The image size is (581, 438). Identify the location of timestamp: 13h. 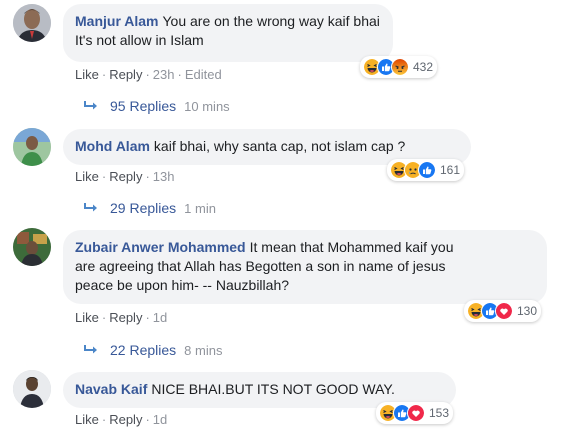
(164, 176).